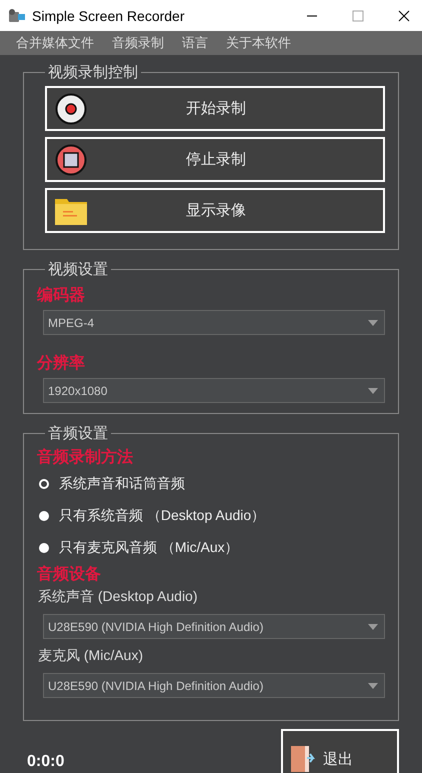  I want to click on close-icon, so click(404, 16).